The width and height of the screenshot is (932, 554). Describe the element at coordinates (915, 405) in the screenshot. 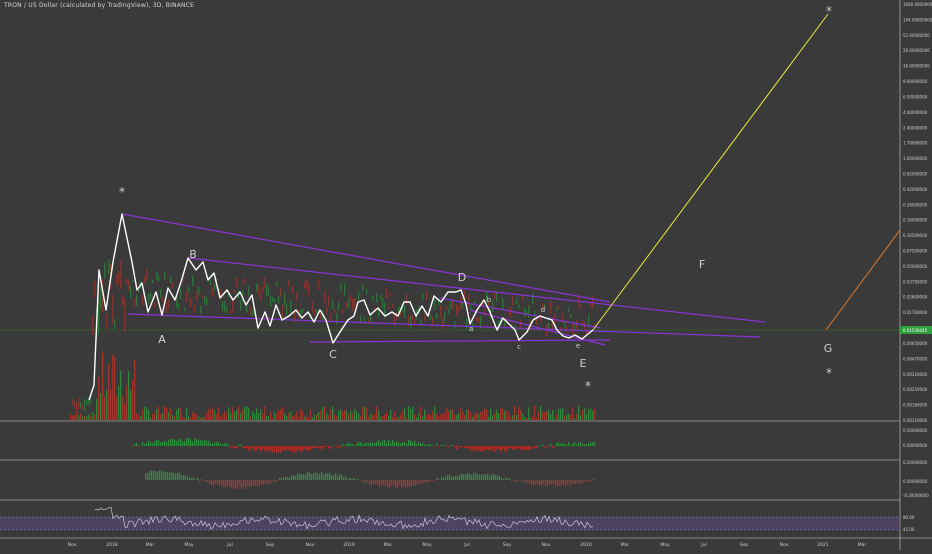

I see `price-tick-label: 0.00160000` at that location.